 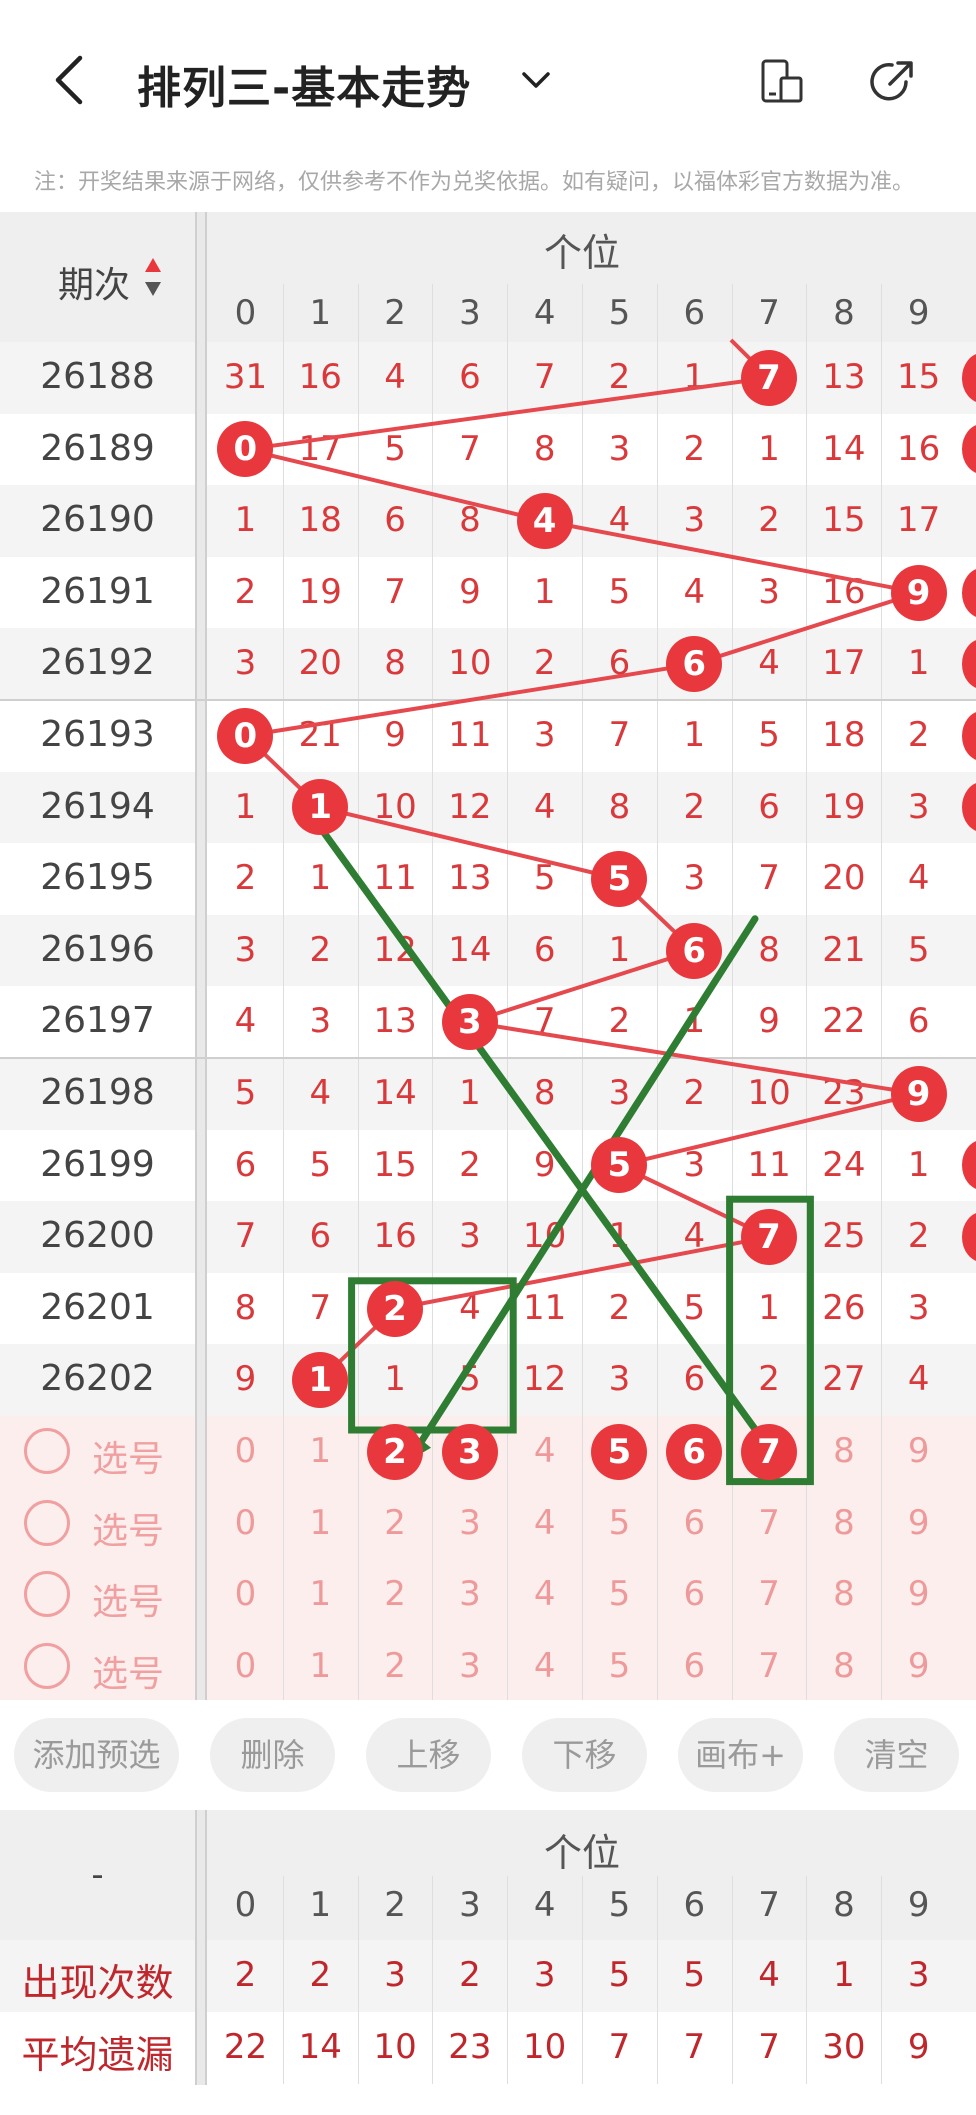 What do you see at coordinates (694, 664) in the screenshot?
I see `hit-ball: 6` at bounding box center [694, 664].